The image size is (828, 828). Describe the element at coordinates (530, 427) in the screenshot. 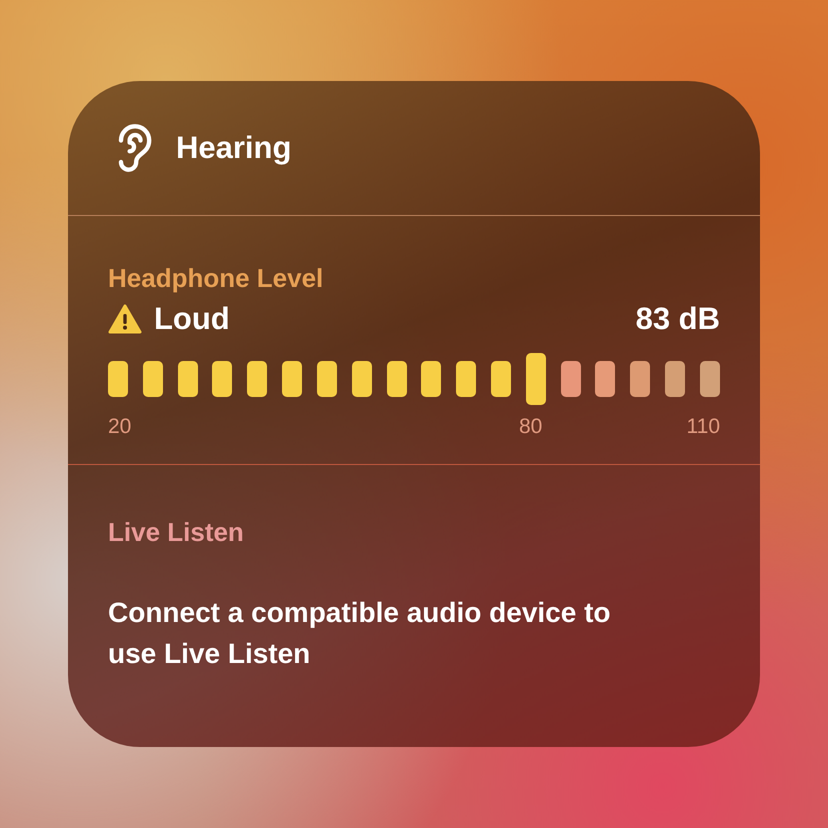

I see `tick-label: 80` at that location.